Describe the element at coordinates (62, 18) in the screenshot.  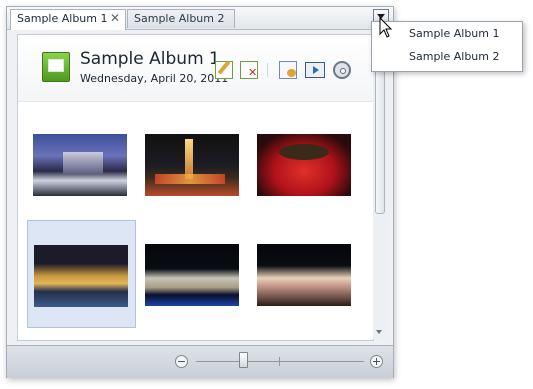
I see `tab-label: Sample Album 1` at that location.